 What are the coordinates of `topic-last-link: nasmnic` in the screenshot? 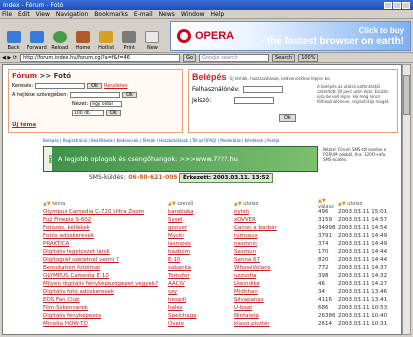 It's located at (276, 245).